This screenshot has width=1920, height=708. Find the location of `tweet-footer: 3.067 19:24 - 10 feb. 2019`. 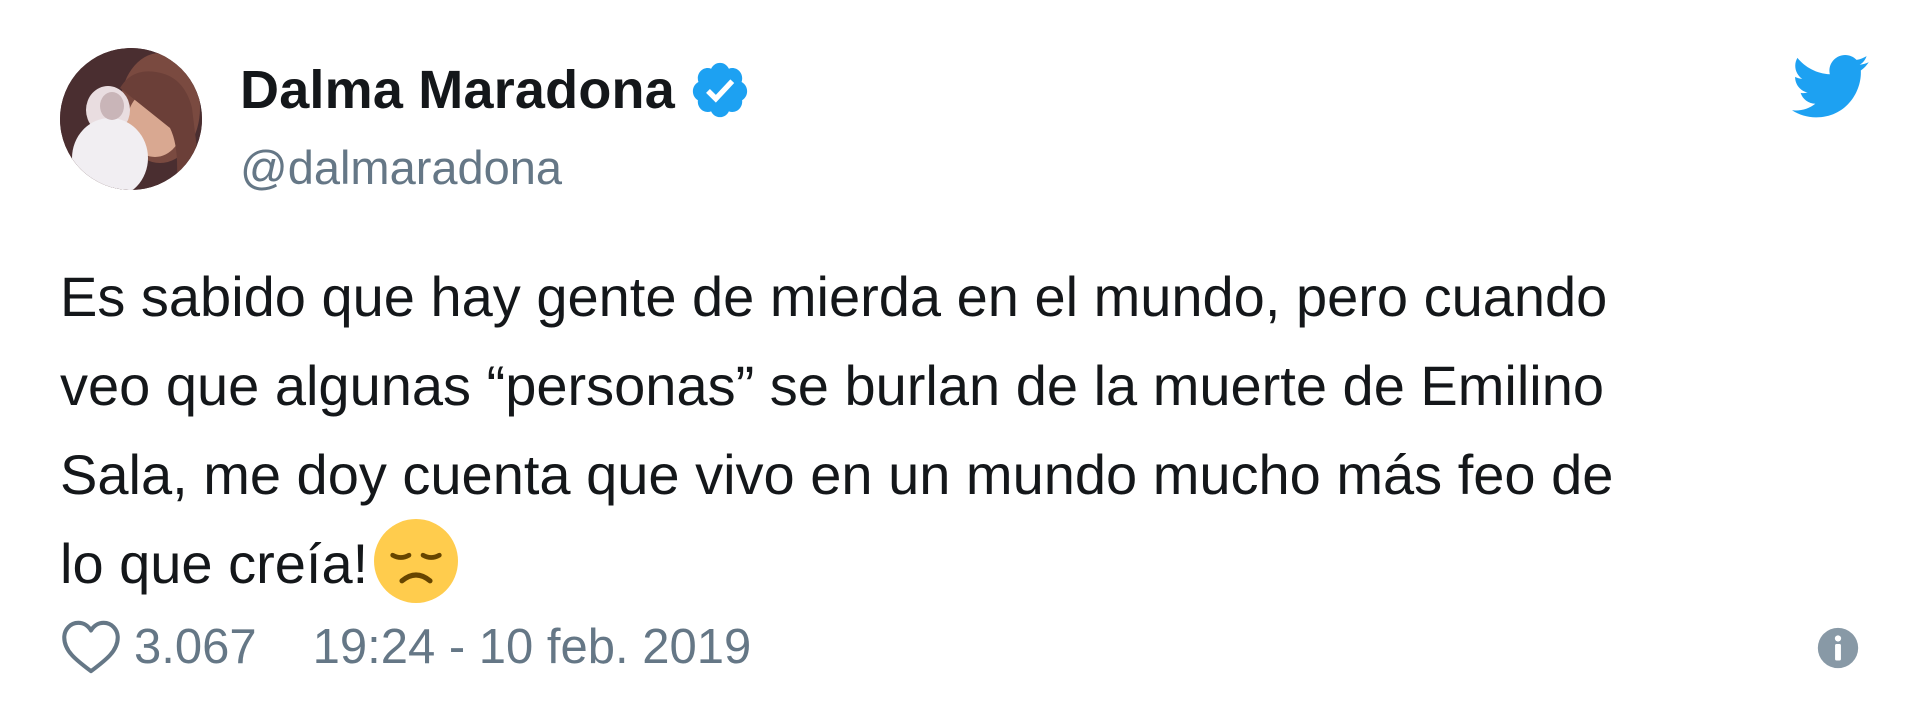

tweet-footer: 3.067 19:24 - 10 feb. 2019 is located at coordinates (405, 647).